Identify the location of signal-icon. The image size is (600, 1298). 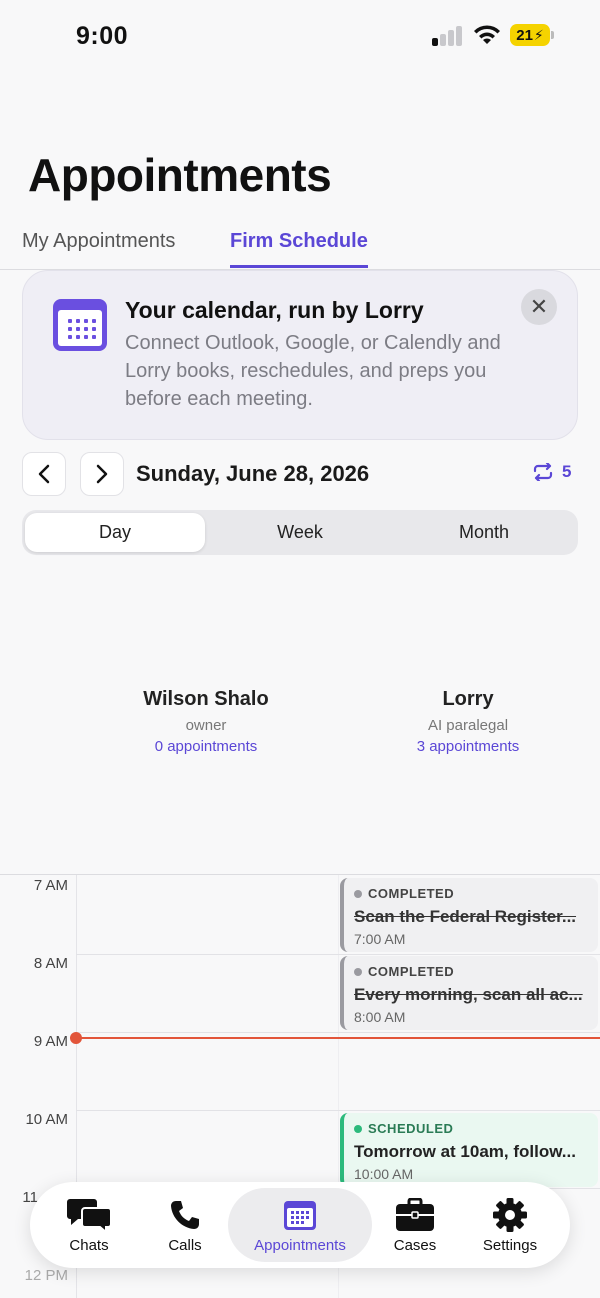
(448, 36).